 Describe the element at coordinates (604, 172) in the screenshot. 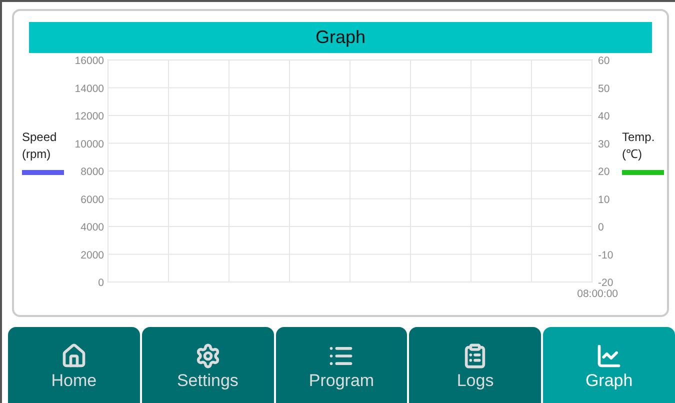

I see `tick-label: 20` at that location.